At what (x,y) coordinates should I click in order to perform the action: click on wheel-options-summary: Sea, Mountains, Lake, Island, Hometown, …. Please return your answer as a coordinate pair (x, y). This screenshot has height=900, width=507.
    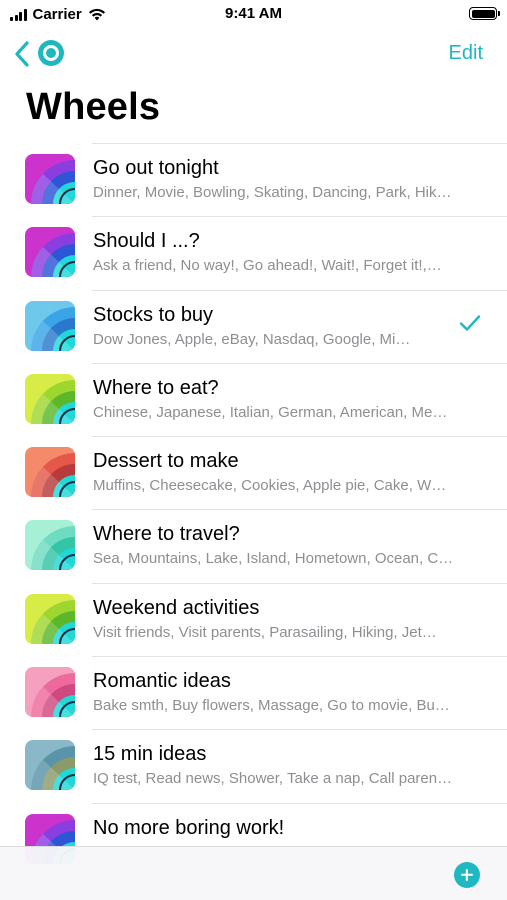
    Looking at the image, I should click on (273, 559).